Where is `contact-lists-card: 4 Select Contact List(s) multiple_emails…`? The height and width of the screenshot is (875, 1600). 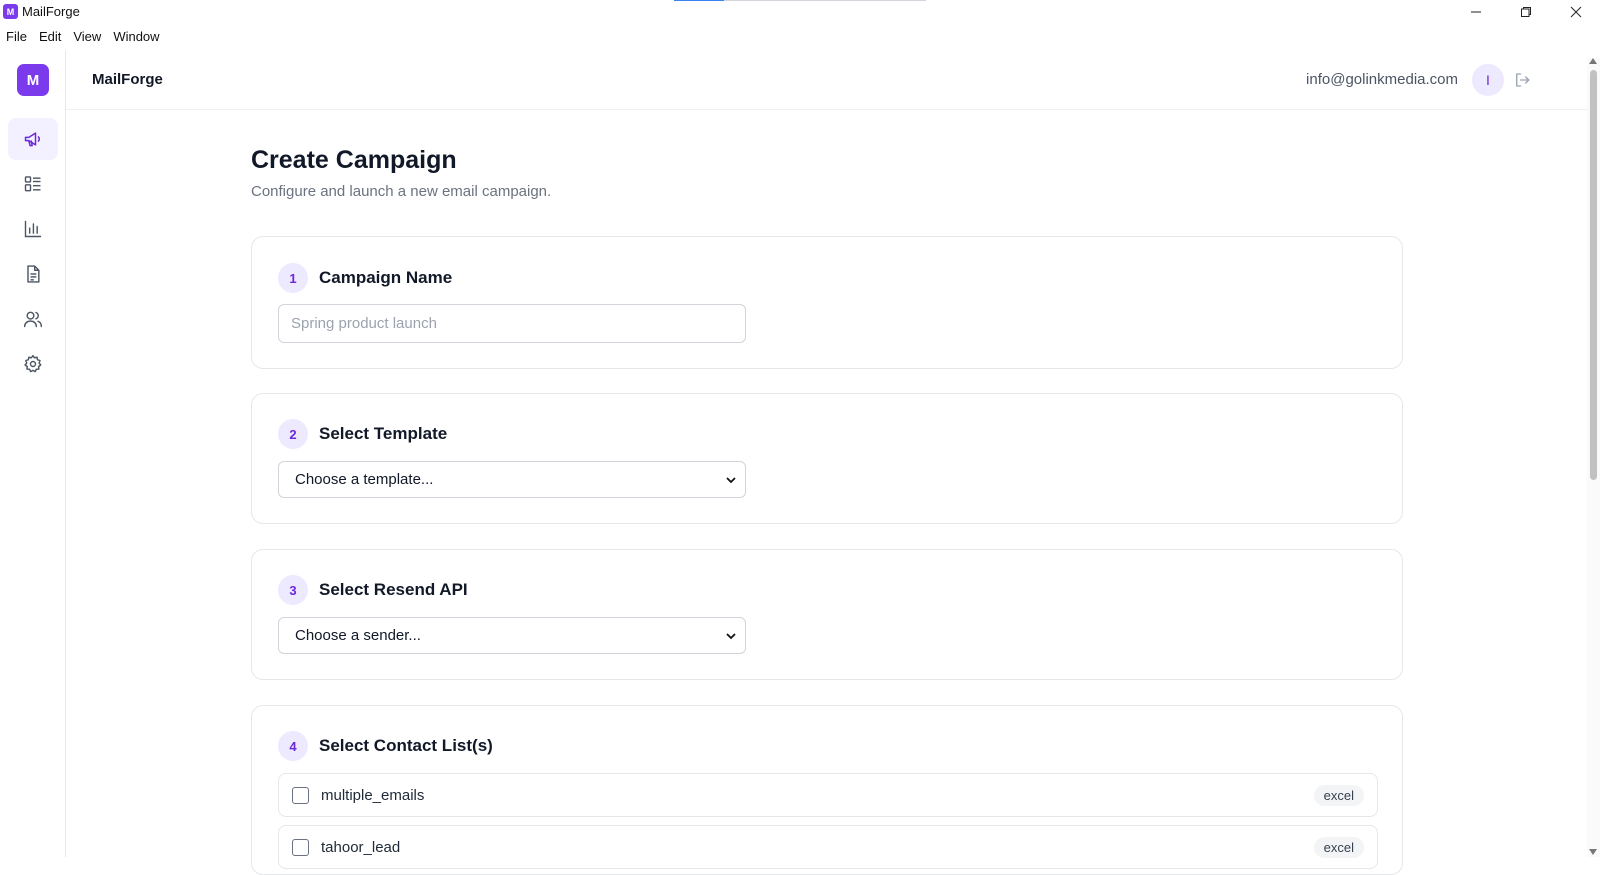 contact-lists-card: 4 Select Contact List(s) multiple_emails… is located at coordinates (827, 790).